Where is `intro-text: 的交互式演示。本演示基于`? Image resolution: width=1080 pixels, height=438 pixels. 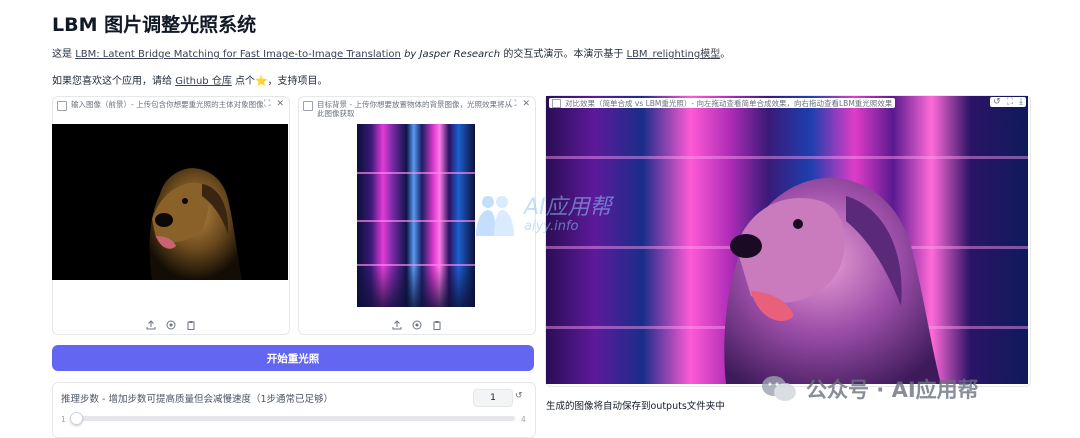
intro-text: 的交互式演示。本演示基于 is located at coordinates (563, 54).